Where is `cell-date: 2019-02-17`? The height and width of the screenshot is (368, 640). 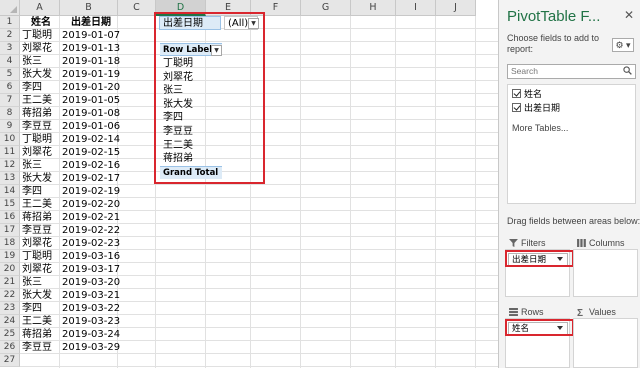 cell-date: 2019-02-17 is located at coordinates (91, 178).